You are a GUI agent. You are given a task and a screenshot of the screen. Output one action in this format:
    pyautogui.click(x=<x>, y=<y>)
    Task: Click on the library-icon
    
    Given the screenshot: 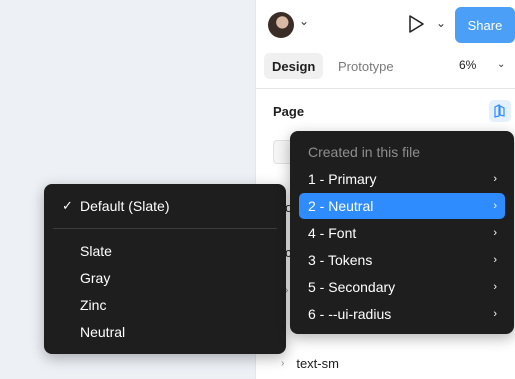 What is the action you would take?
    pyautogui.click(x=500, y=111)
    